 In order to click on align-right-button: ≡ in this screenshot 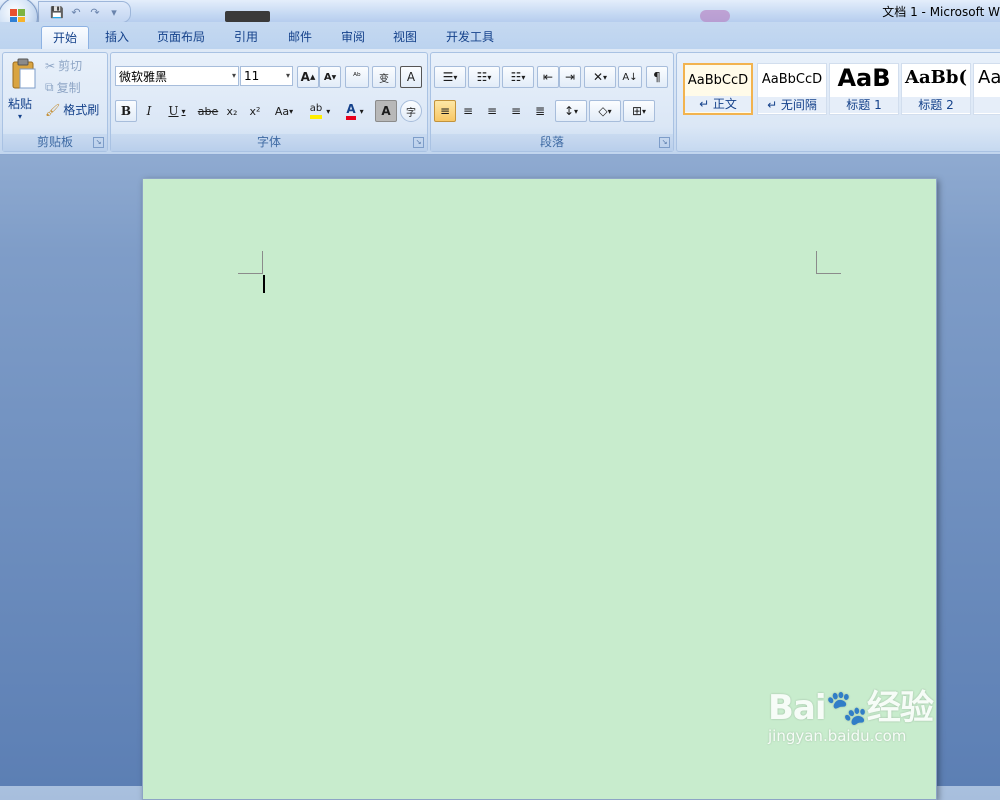, I will do `click(492, 111)`.